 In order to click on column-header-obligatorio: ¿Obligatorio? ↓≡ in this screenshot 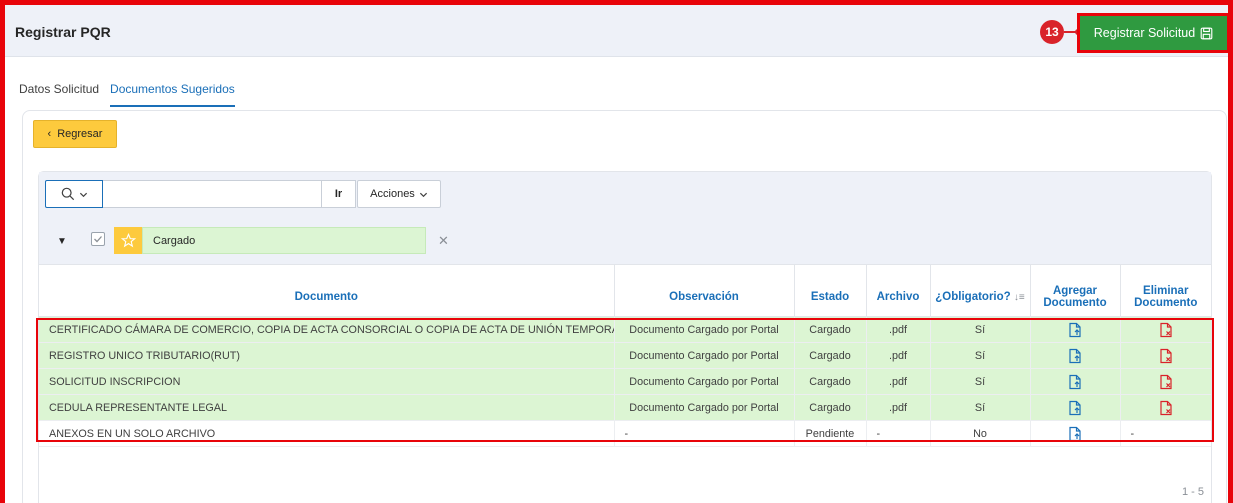, I will do `click(980, 290)`.